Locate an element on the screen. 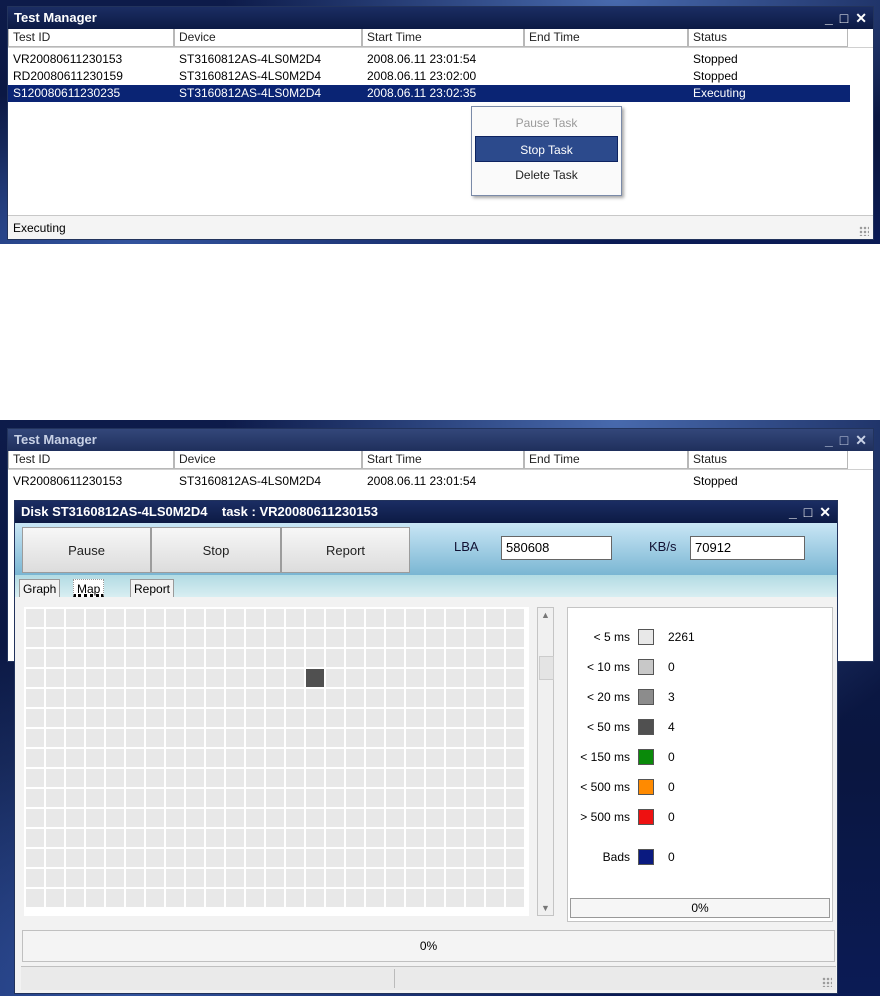  stop-button: Stop is located at coordinates (216, 550).